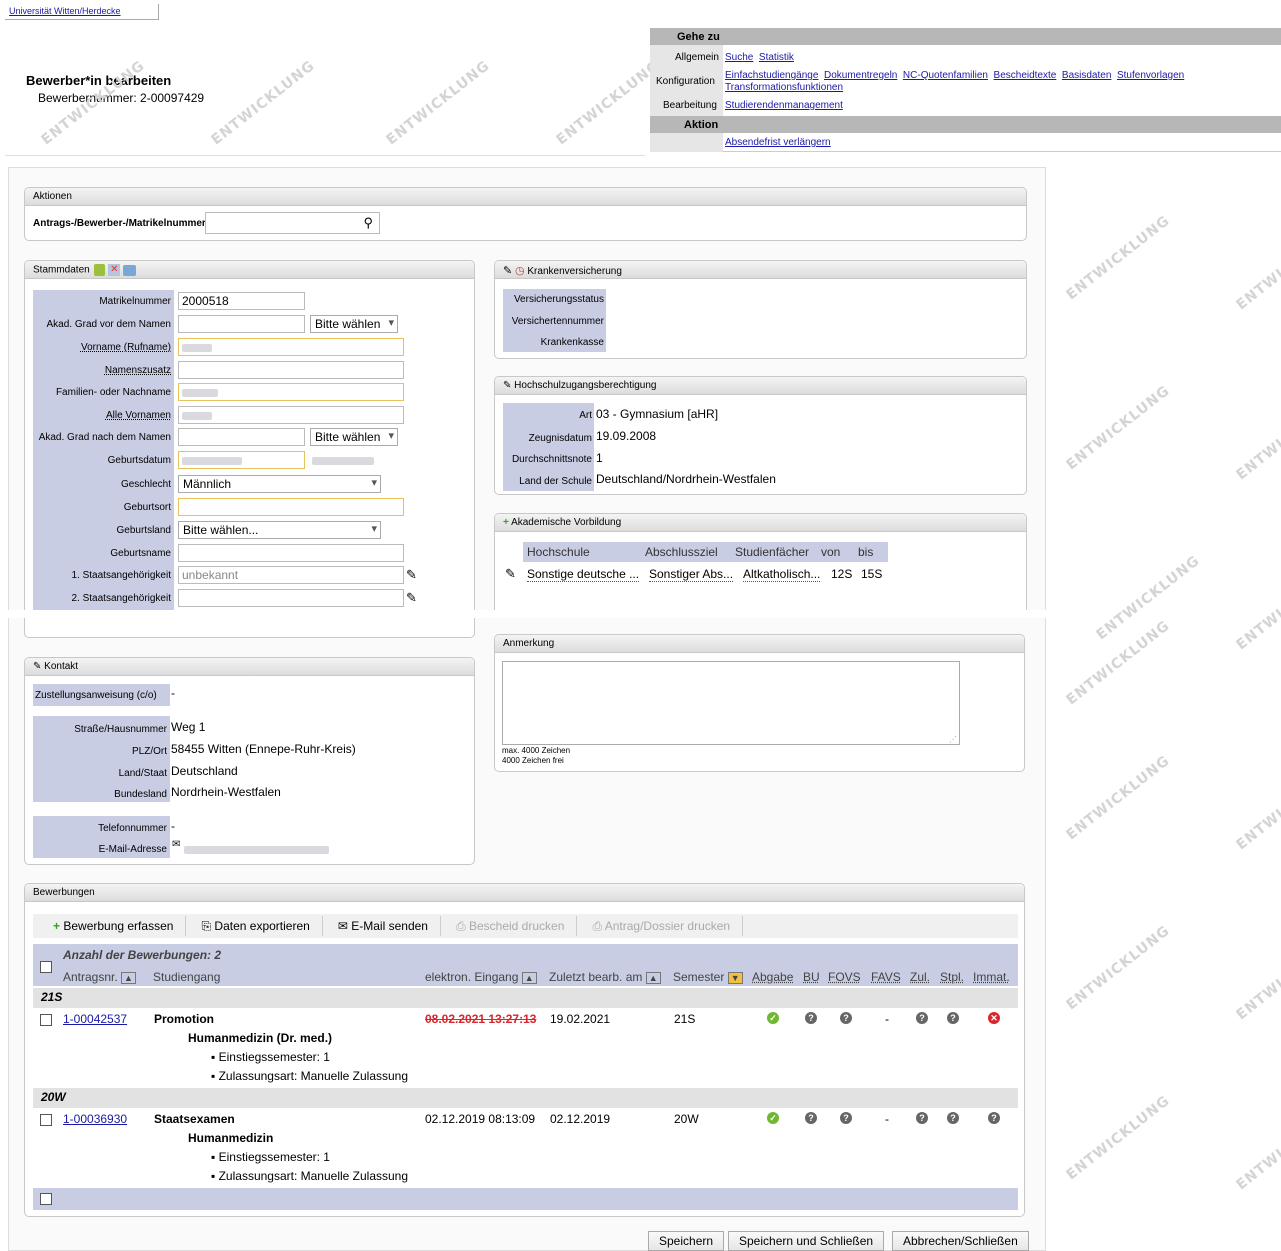 The image size is (1281, 1251). What do you see at coordinates (991, 977) in the screenshot?
I see `col-immat: Immat.` at bounding box center [991, 977].